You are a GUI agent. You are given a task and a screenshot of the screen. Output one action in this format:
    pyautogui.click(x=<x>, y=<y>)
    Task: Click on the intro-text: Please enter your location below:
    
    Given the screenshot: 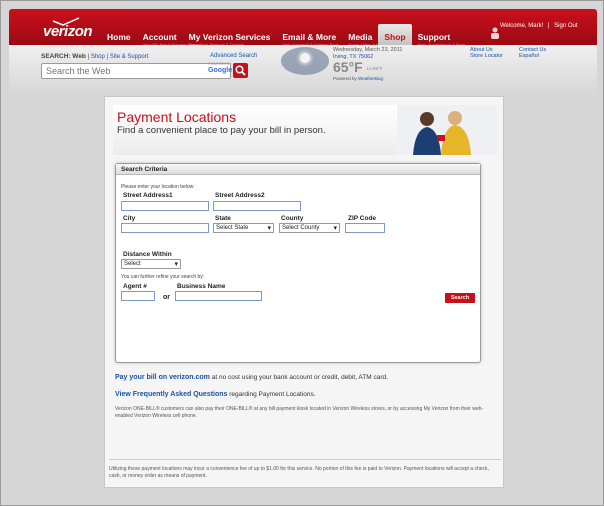 What is the action you would take?
    pyautogui.click(x=158, y=187)
    